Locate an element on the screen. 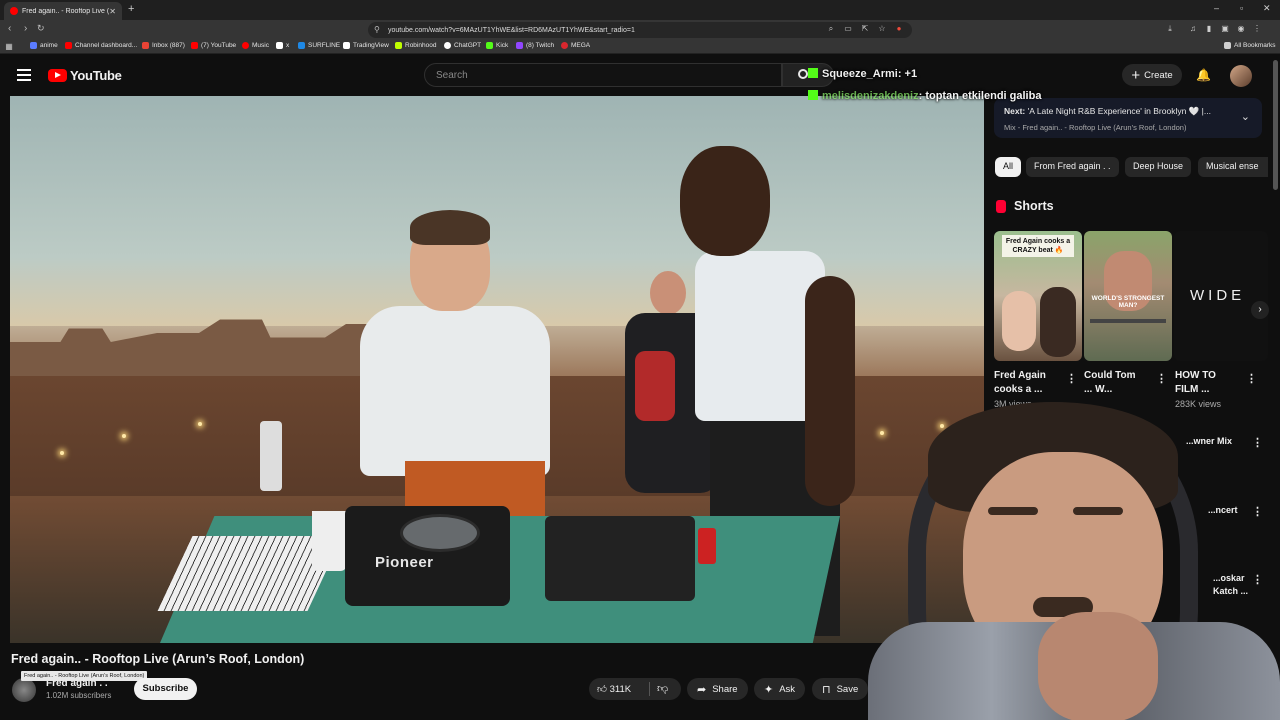 The image size is (1280, 720). shorts-icon is located at coordinates (1001, 206).